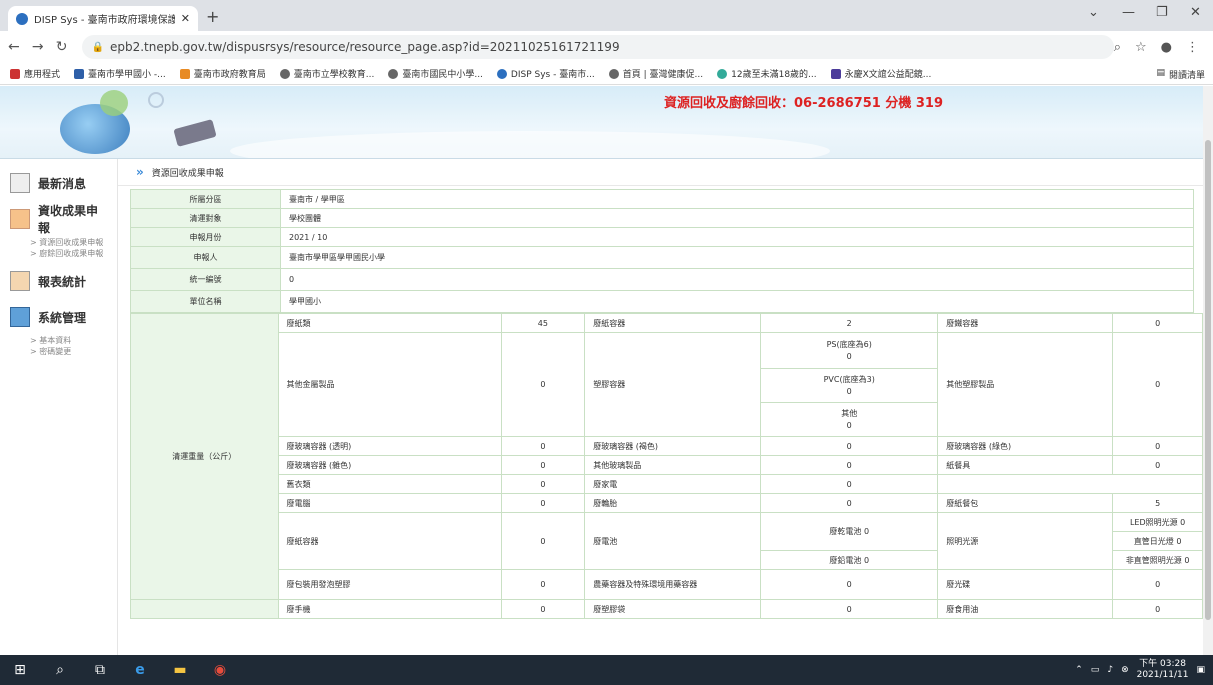  What do you see at coordinates (1125, 670) in the screenshot?
I see `ime-icon: ⊗` at bounding box center [1125, 670].